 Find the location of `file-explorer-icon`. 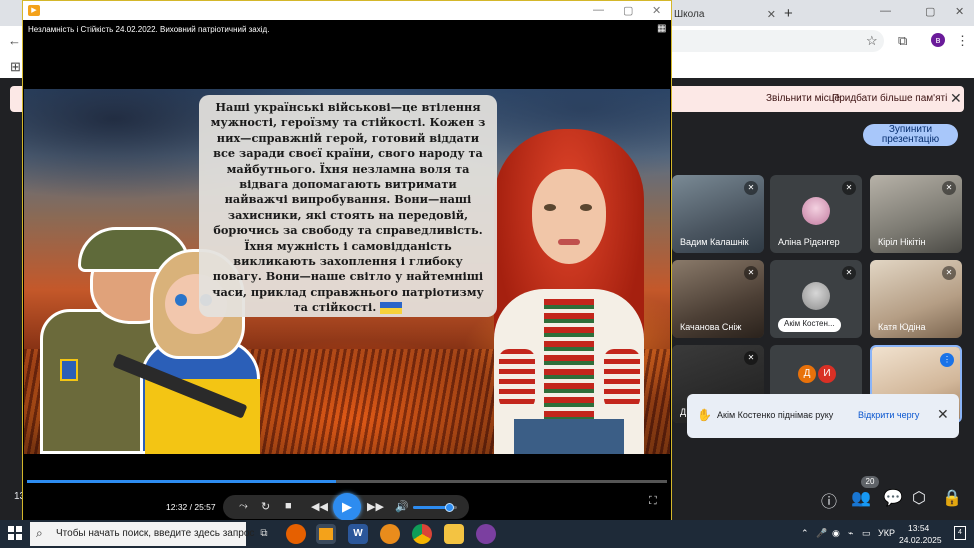

file-explorer-icon is located at coordinates (454, 534).